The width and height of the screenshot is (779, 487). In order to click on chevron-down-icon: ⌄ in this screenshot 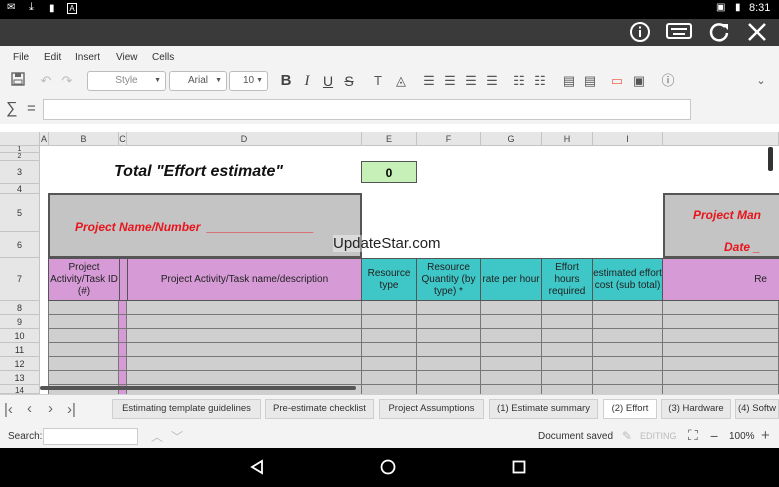, I will do `click(761, 81)`.